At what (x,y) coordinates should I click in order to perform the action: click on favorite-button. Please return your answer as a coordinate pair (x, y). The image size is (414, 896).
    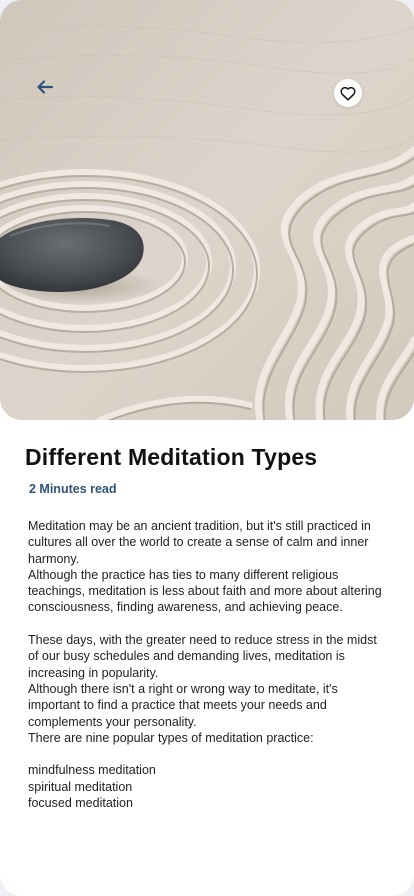
    Looking at the image, I should click on (348, 93).